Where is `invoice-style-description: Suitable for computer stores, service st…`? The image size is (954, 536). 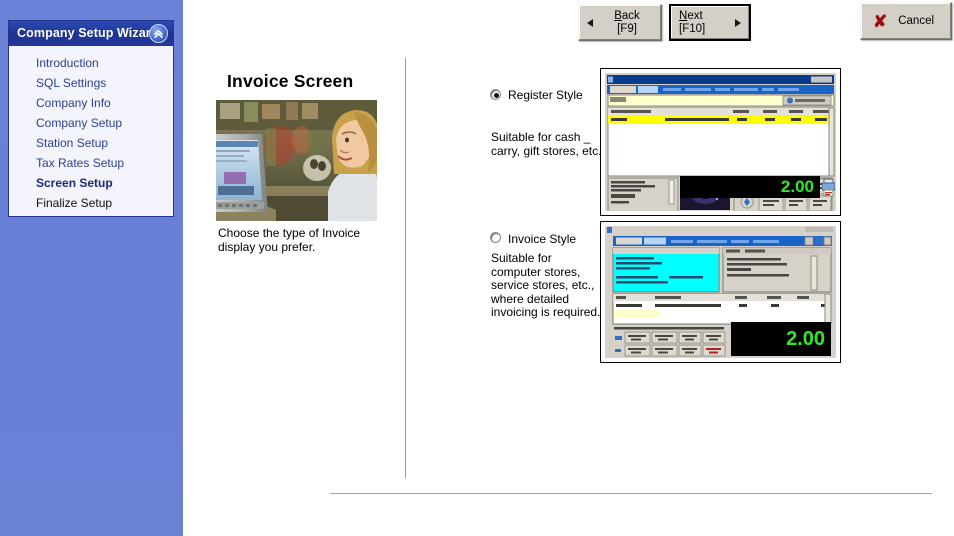 invoice-style-description: Suitable for computer stores, service st… is located at coordinates (546, 285).